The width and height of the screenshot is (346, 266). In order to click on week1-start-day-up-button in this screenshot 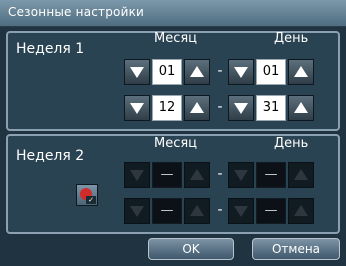, I will do `click(301, 72)`.